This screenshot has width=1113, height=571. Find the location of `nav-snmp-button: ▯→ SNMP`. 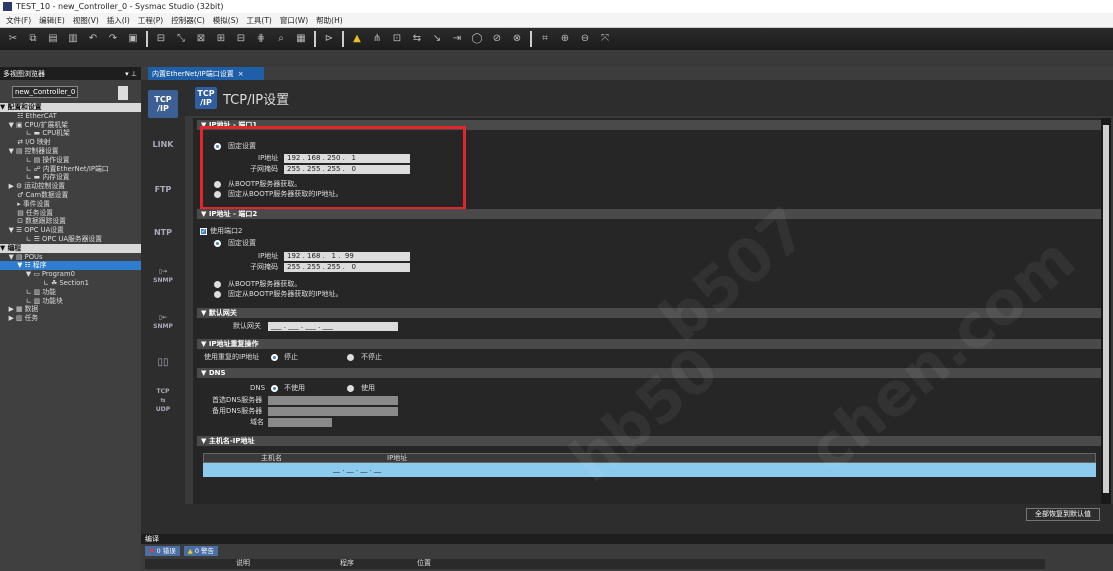

nav-snmp-button: ▯→ SNMP is located at coordinates (163, 276).